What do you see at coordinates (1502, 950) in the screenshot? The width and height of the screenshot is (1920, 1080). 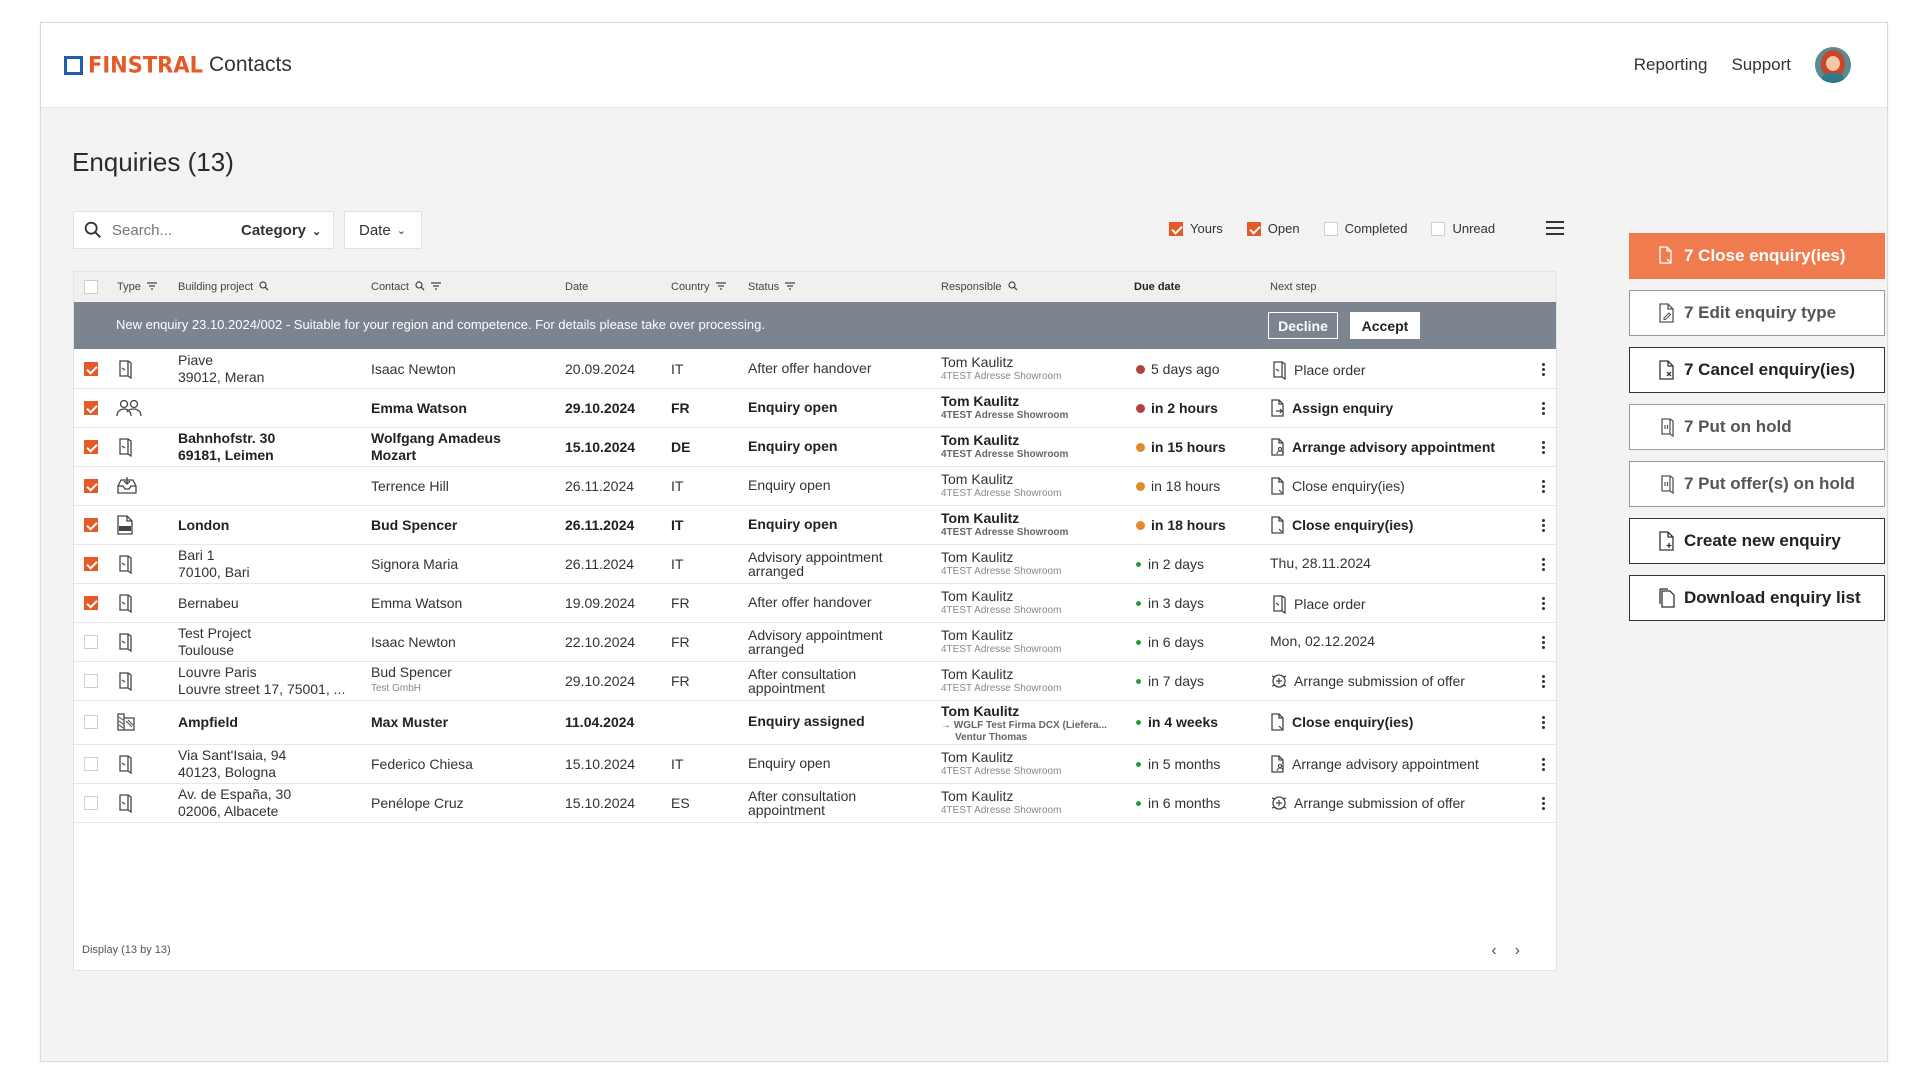 I see `prev-page-button: ‹` at bounding box center [1502, 950].